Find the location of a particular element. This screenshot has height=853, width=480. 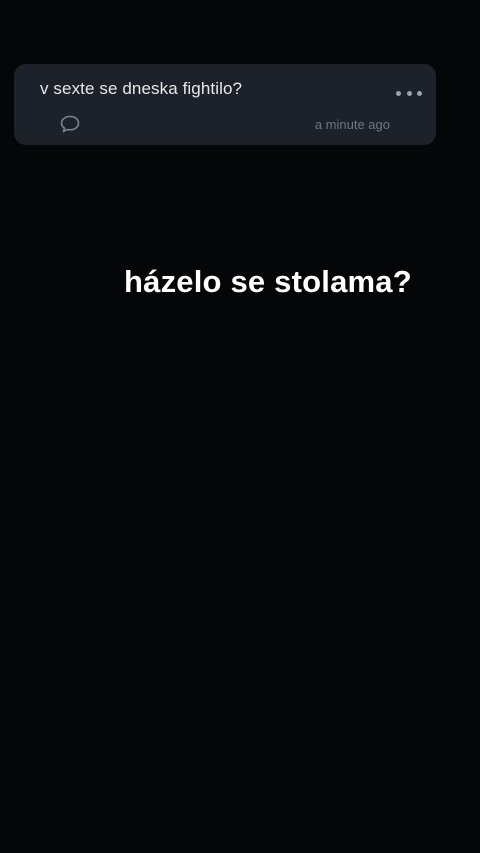

comment-bubble-icon is located at coordinates (70, 124).